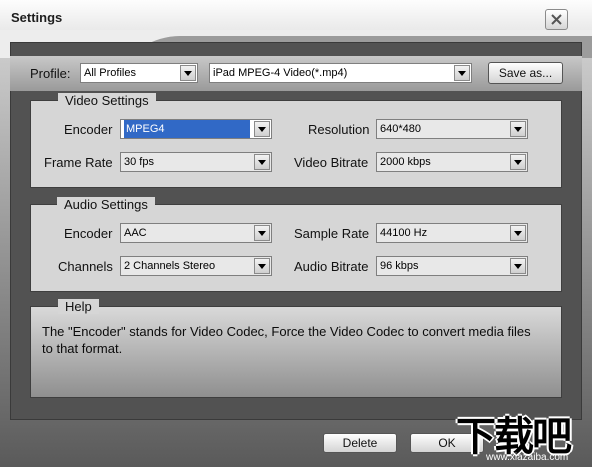  Describe the element at coordinates (340, 73) in the screenshot. I see `profile-format-select: iPad MPEG-4 Video(*.mp4)` at that location.